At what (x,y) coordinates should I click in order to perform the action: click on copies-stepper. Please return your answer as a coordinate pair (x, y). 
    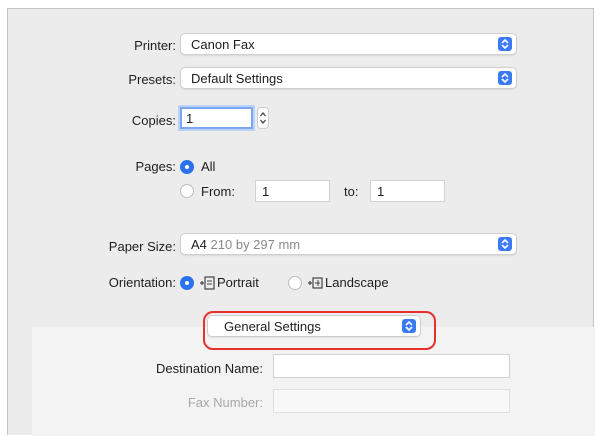
    Looking at the image, I should click on (263, 118).